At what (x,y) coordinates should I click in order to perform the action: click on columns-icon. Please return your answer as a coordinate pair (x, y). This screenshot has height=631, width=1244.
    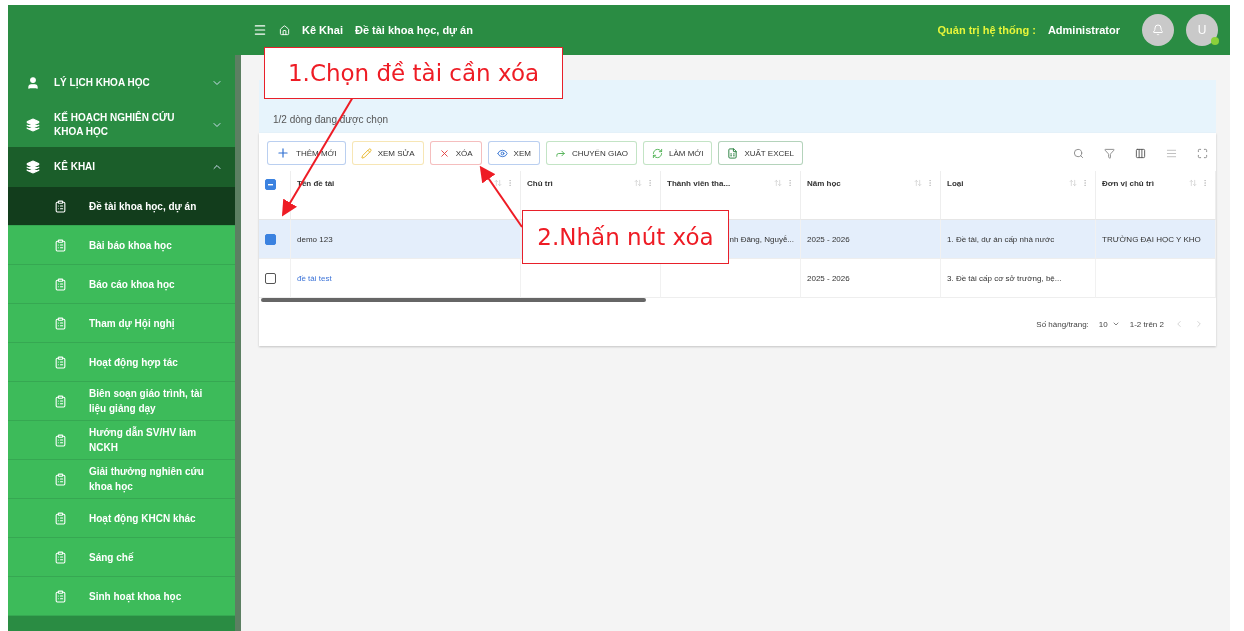
    Looking at the image, I should click on (1140, 153).